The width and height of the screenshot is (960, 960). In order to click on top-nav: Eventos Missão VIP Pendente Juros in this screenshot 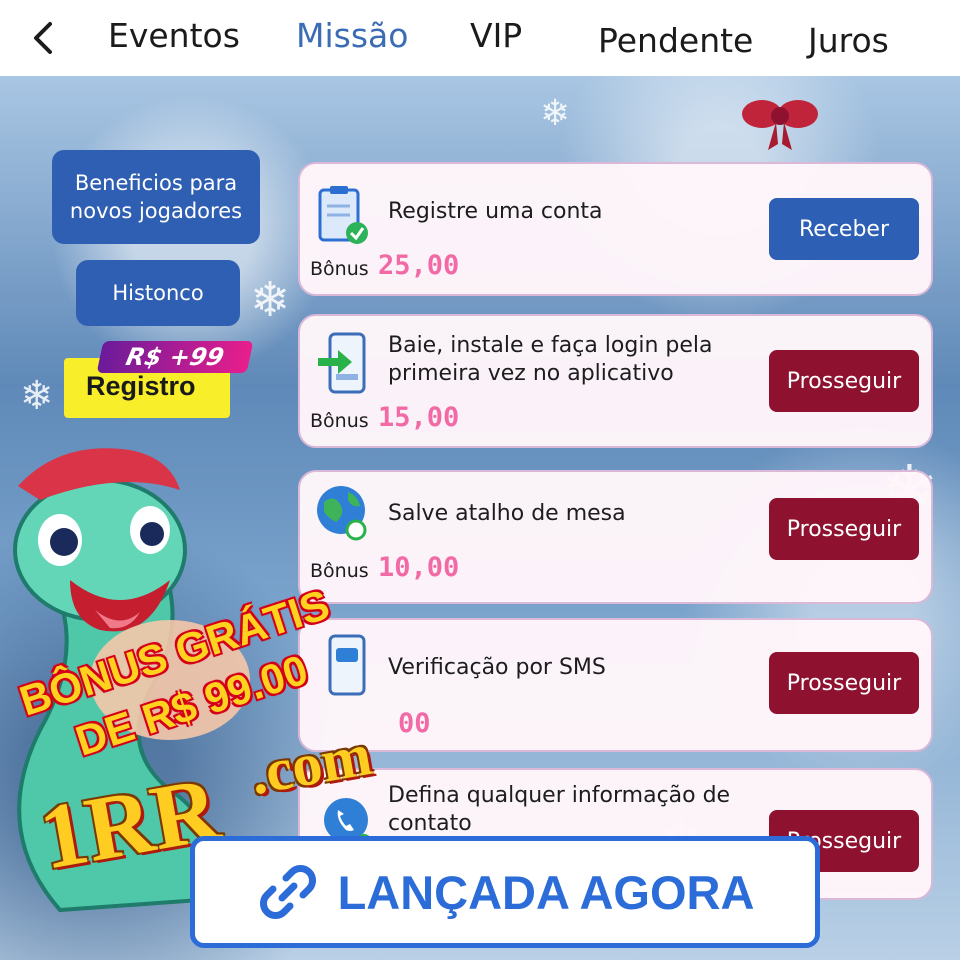, I will do `click(480, 38)`.